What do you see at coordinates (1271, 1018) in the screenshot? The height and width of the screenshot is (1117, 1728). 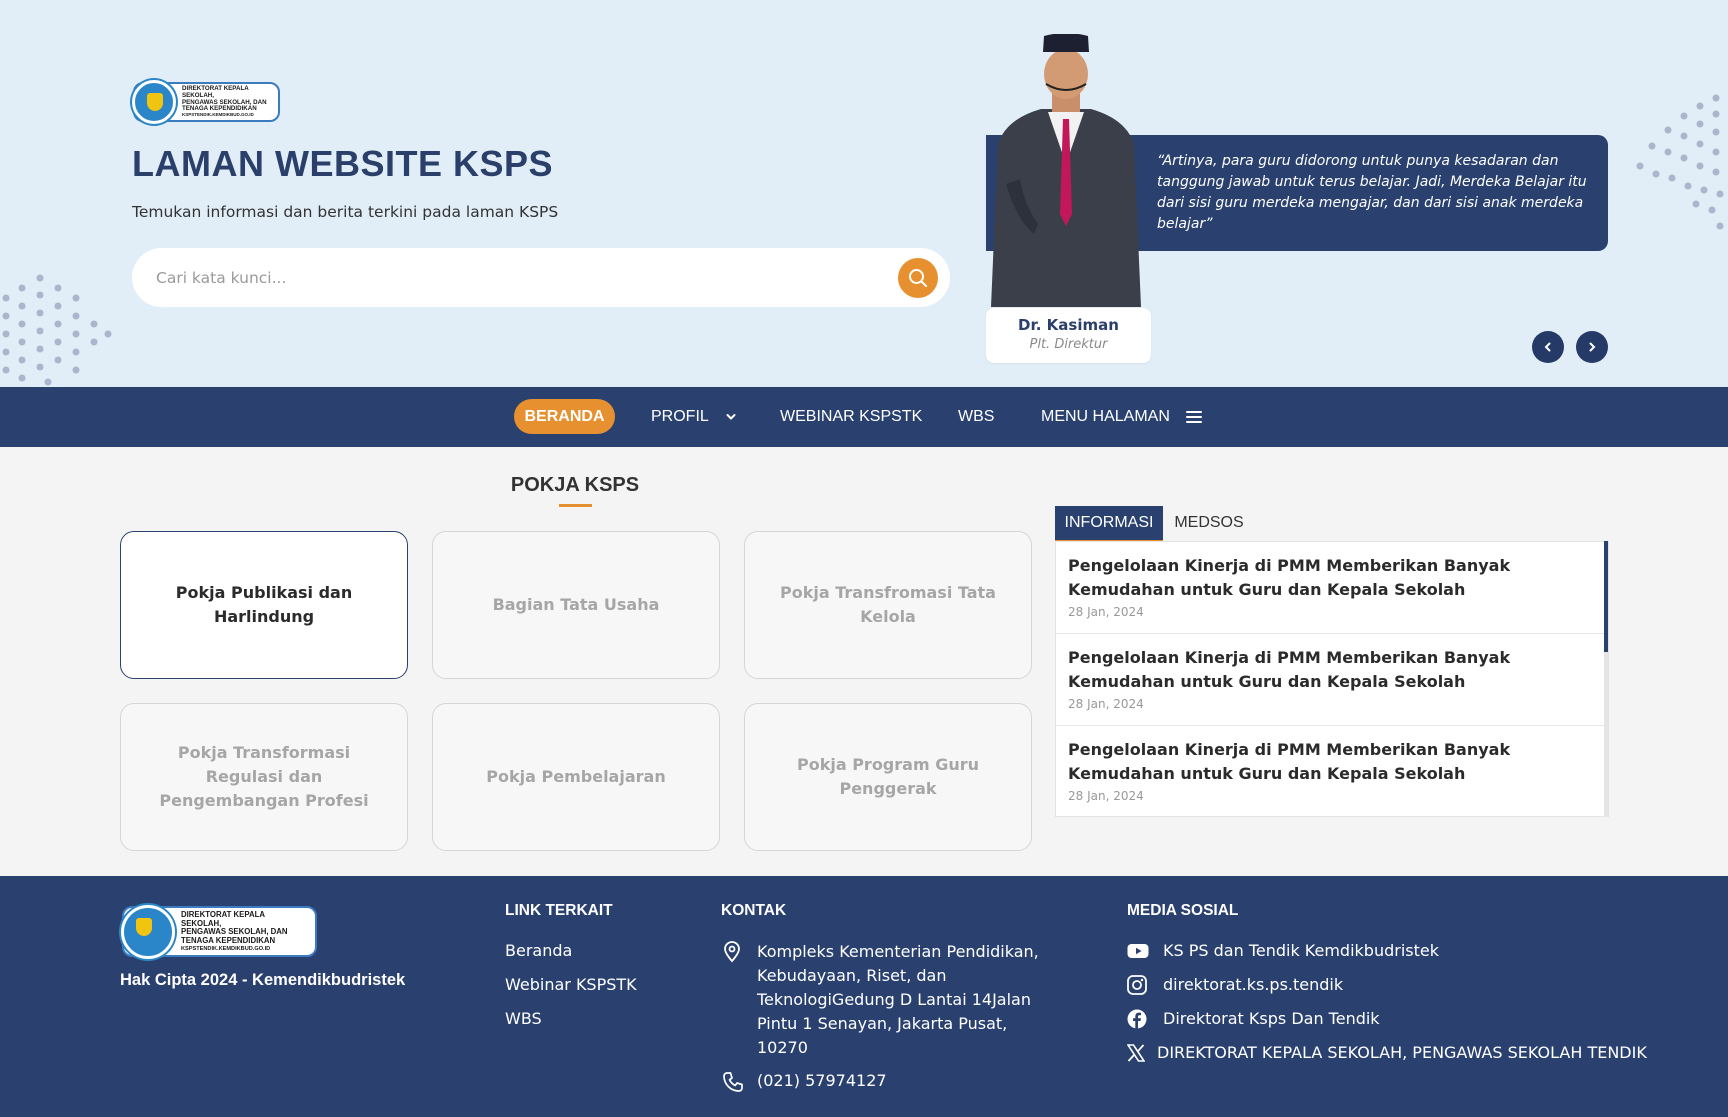 I see `social-facebook-link: Direktorat Ksps Dan Tendik` at bounding box center [1271, 1018].